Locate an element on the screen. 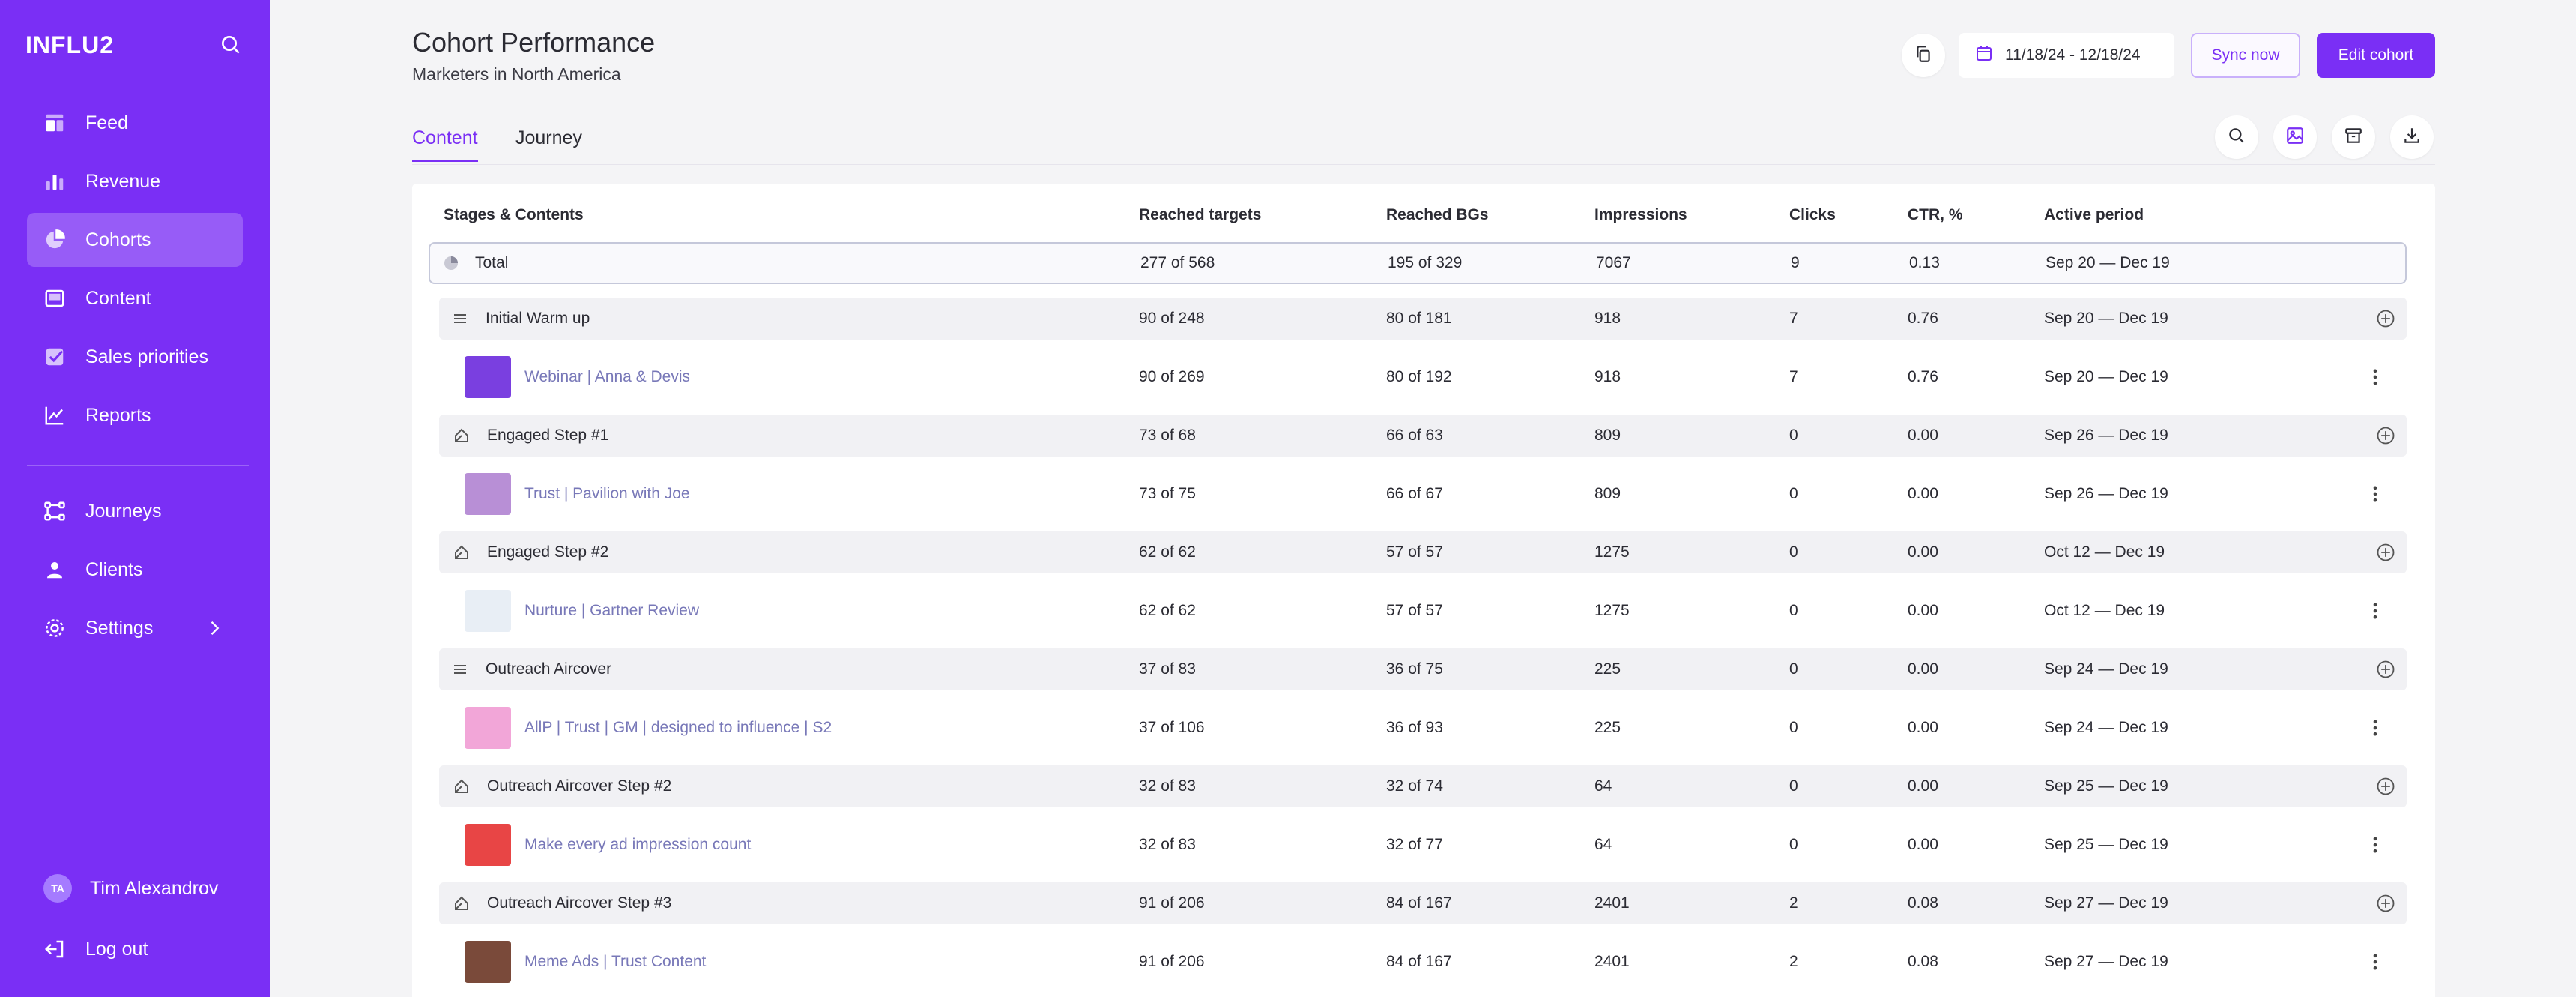  sidebar-item-feed: Feed is located at coordinates (135, 123).